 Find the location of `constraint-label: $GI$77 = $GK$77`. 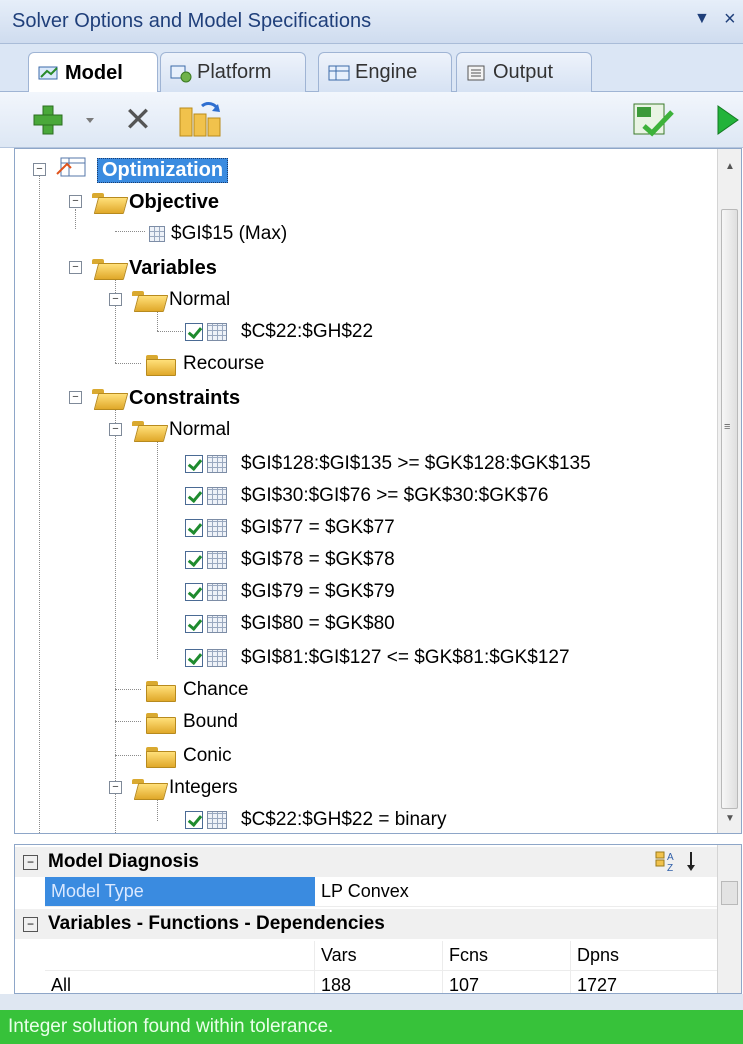

constraint-label: $GI$77 = $GK$77 is located at coordinates (318, 527).